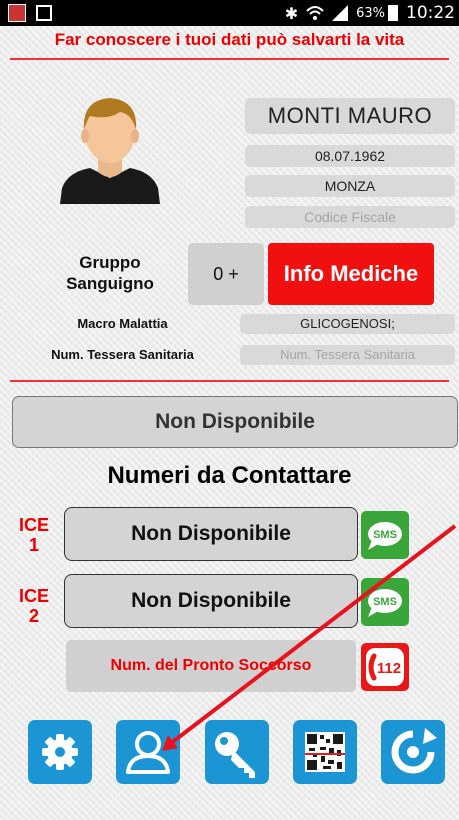  Describe the element at coordinates (389, 668) in the screenshot. I see `emergency-number-label: 112` at that location.